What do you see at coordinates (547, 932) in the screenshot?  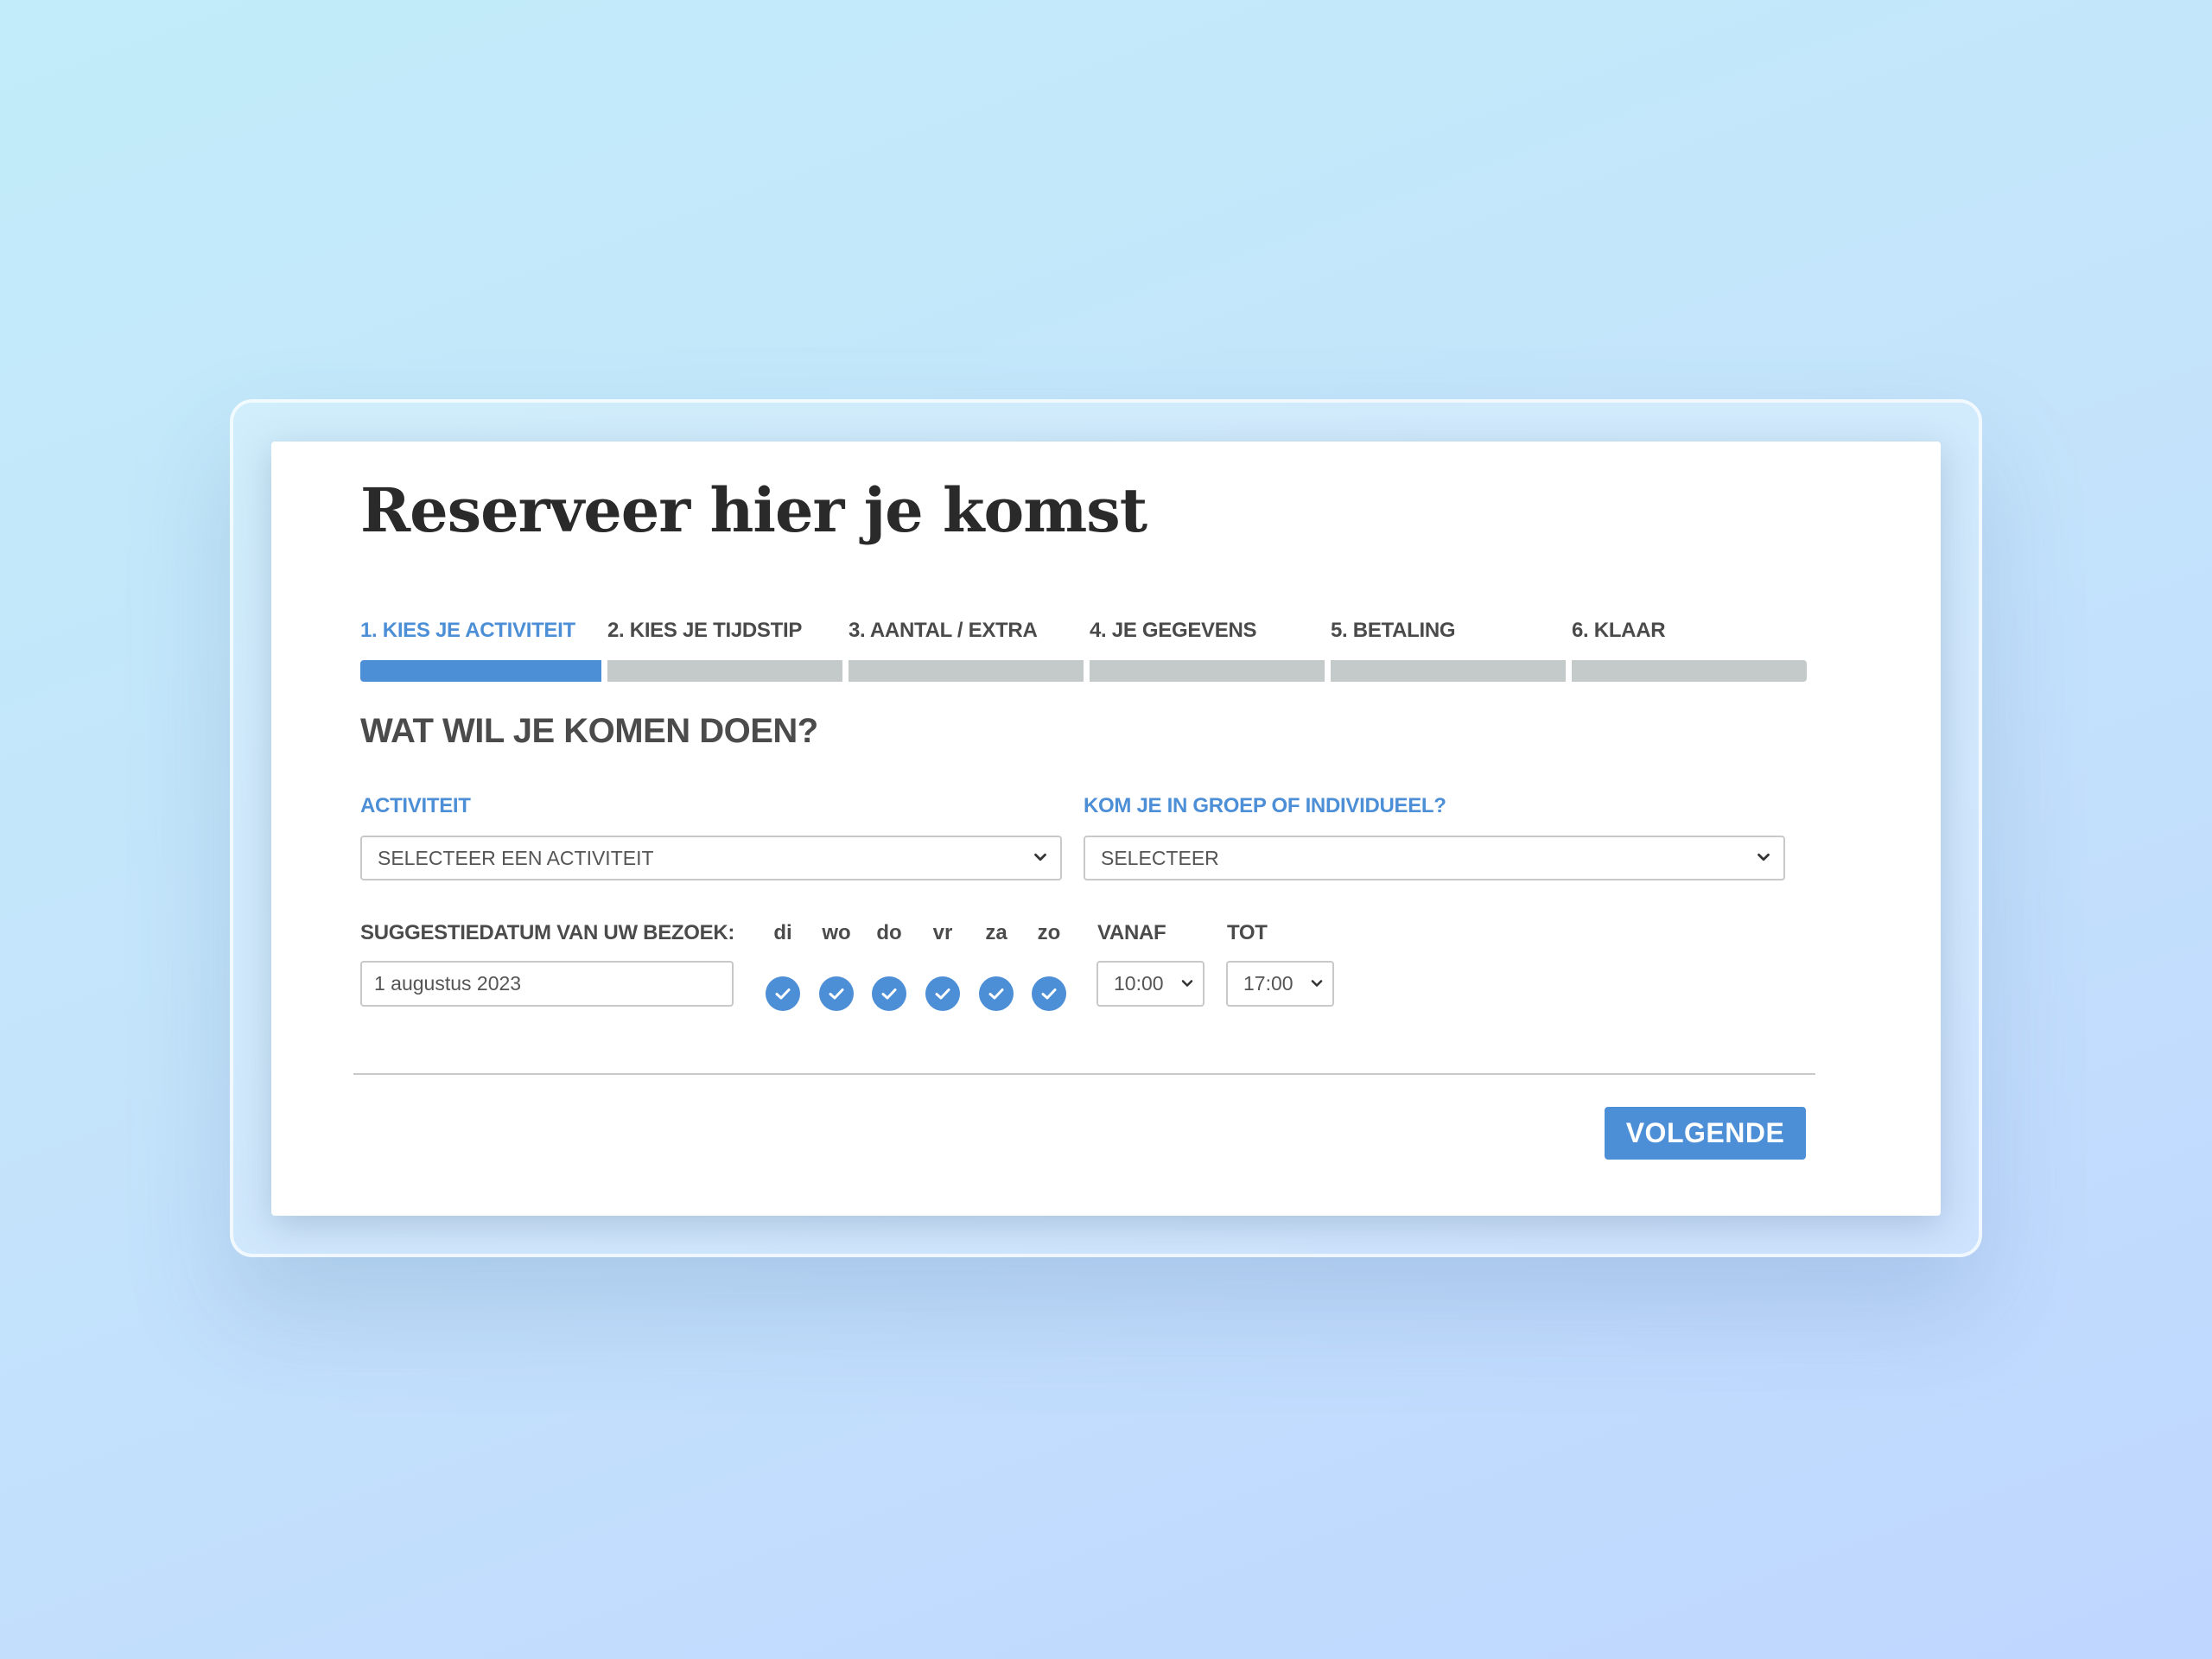 I see `visit-date-label: SUGGESTIEDATUM VAN UW BEZOEK:` at bounding box center [547, 932].